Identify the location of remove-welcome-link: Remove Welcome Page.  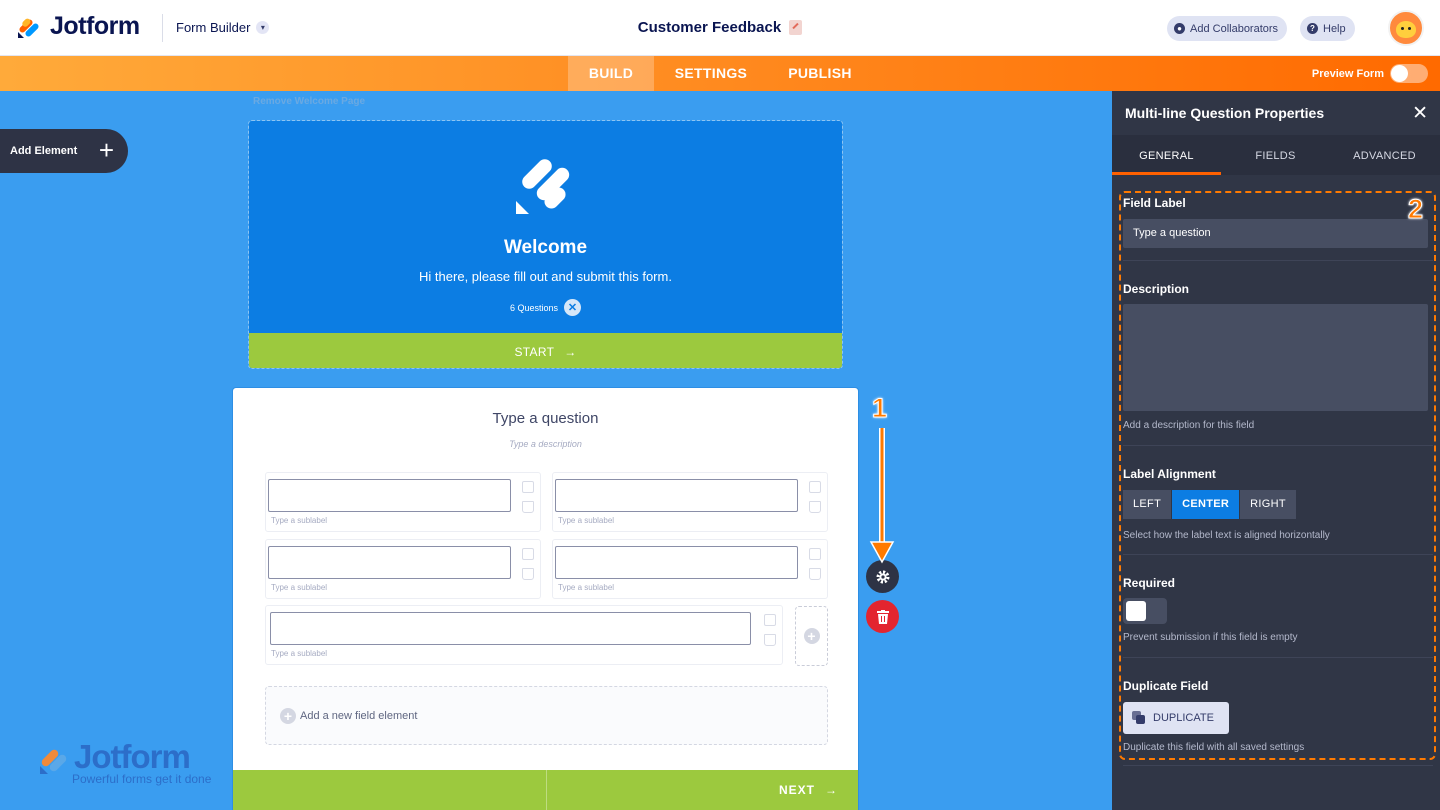
(309, 101).